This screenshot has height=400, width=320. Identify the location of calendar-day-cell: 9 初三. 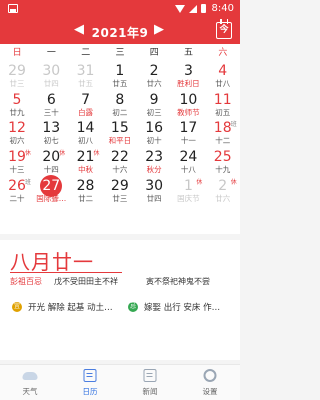
(154, 105).